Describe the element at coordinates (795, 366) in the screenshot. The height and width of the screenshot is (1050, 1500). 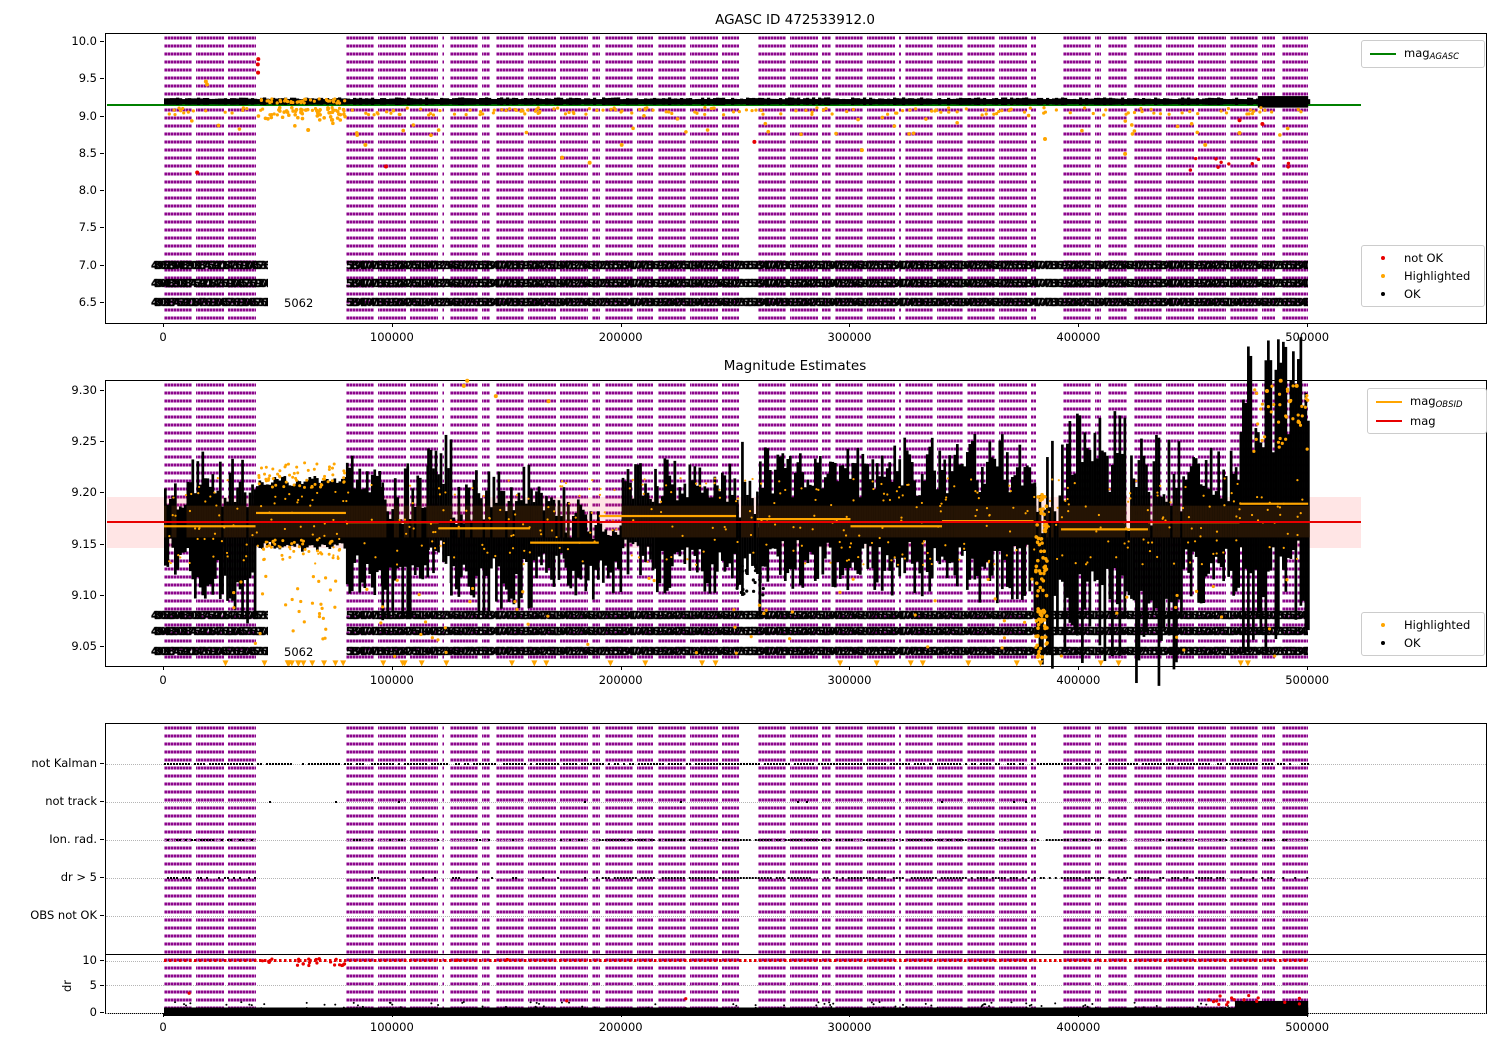
I see `plot2-title: Magnitude Estimates` at that location.